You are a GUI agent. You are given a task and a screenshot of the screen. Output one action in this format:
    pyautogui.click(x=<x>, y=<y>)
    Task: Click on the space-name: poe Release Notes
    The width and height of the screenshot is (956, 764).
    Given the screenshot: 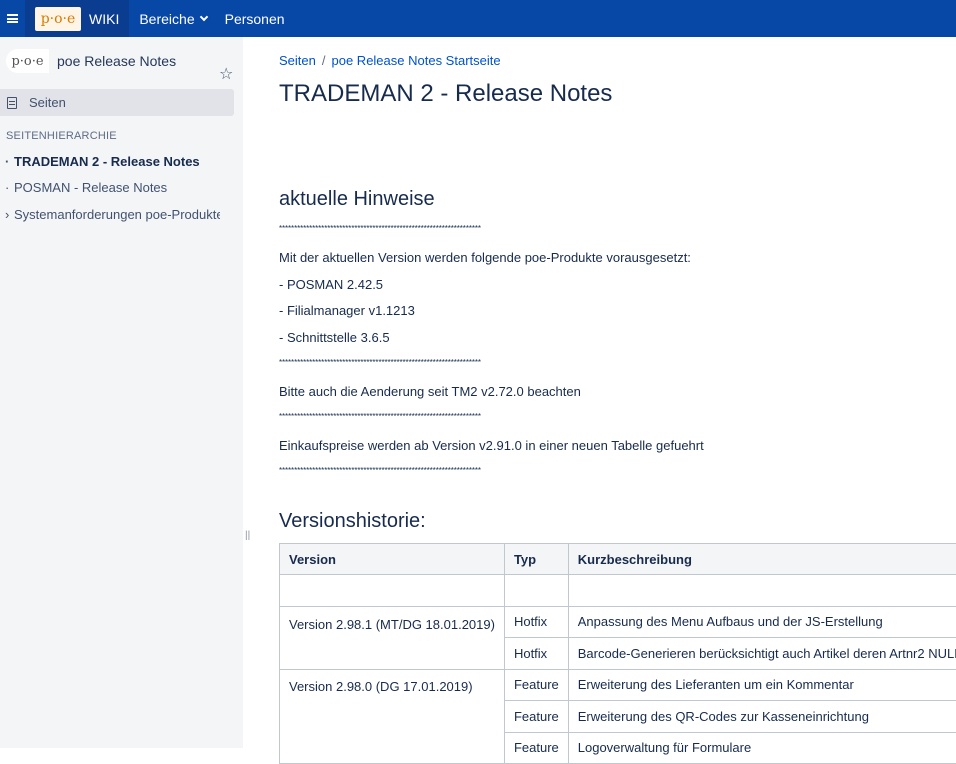 What is the action you would take?
    pyautogui.click(x=116, y=61)
    